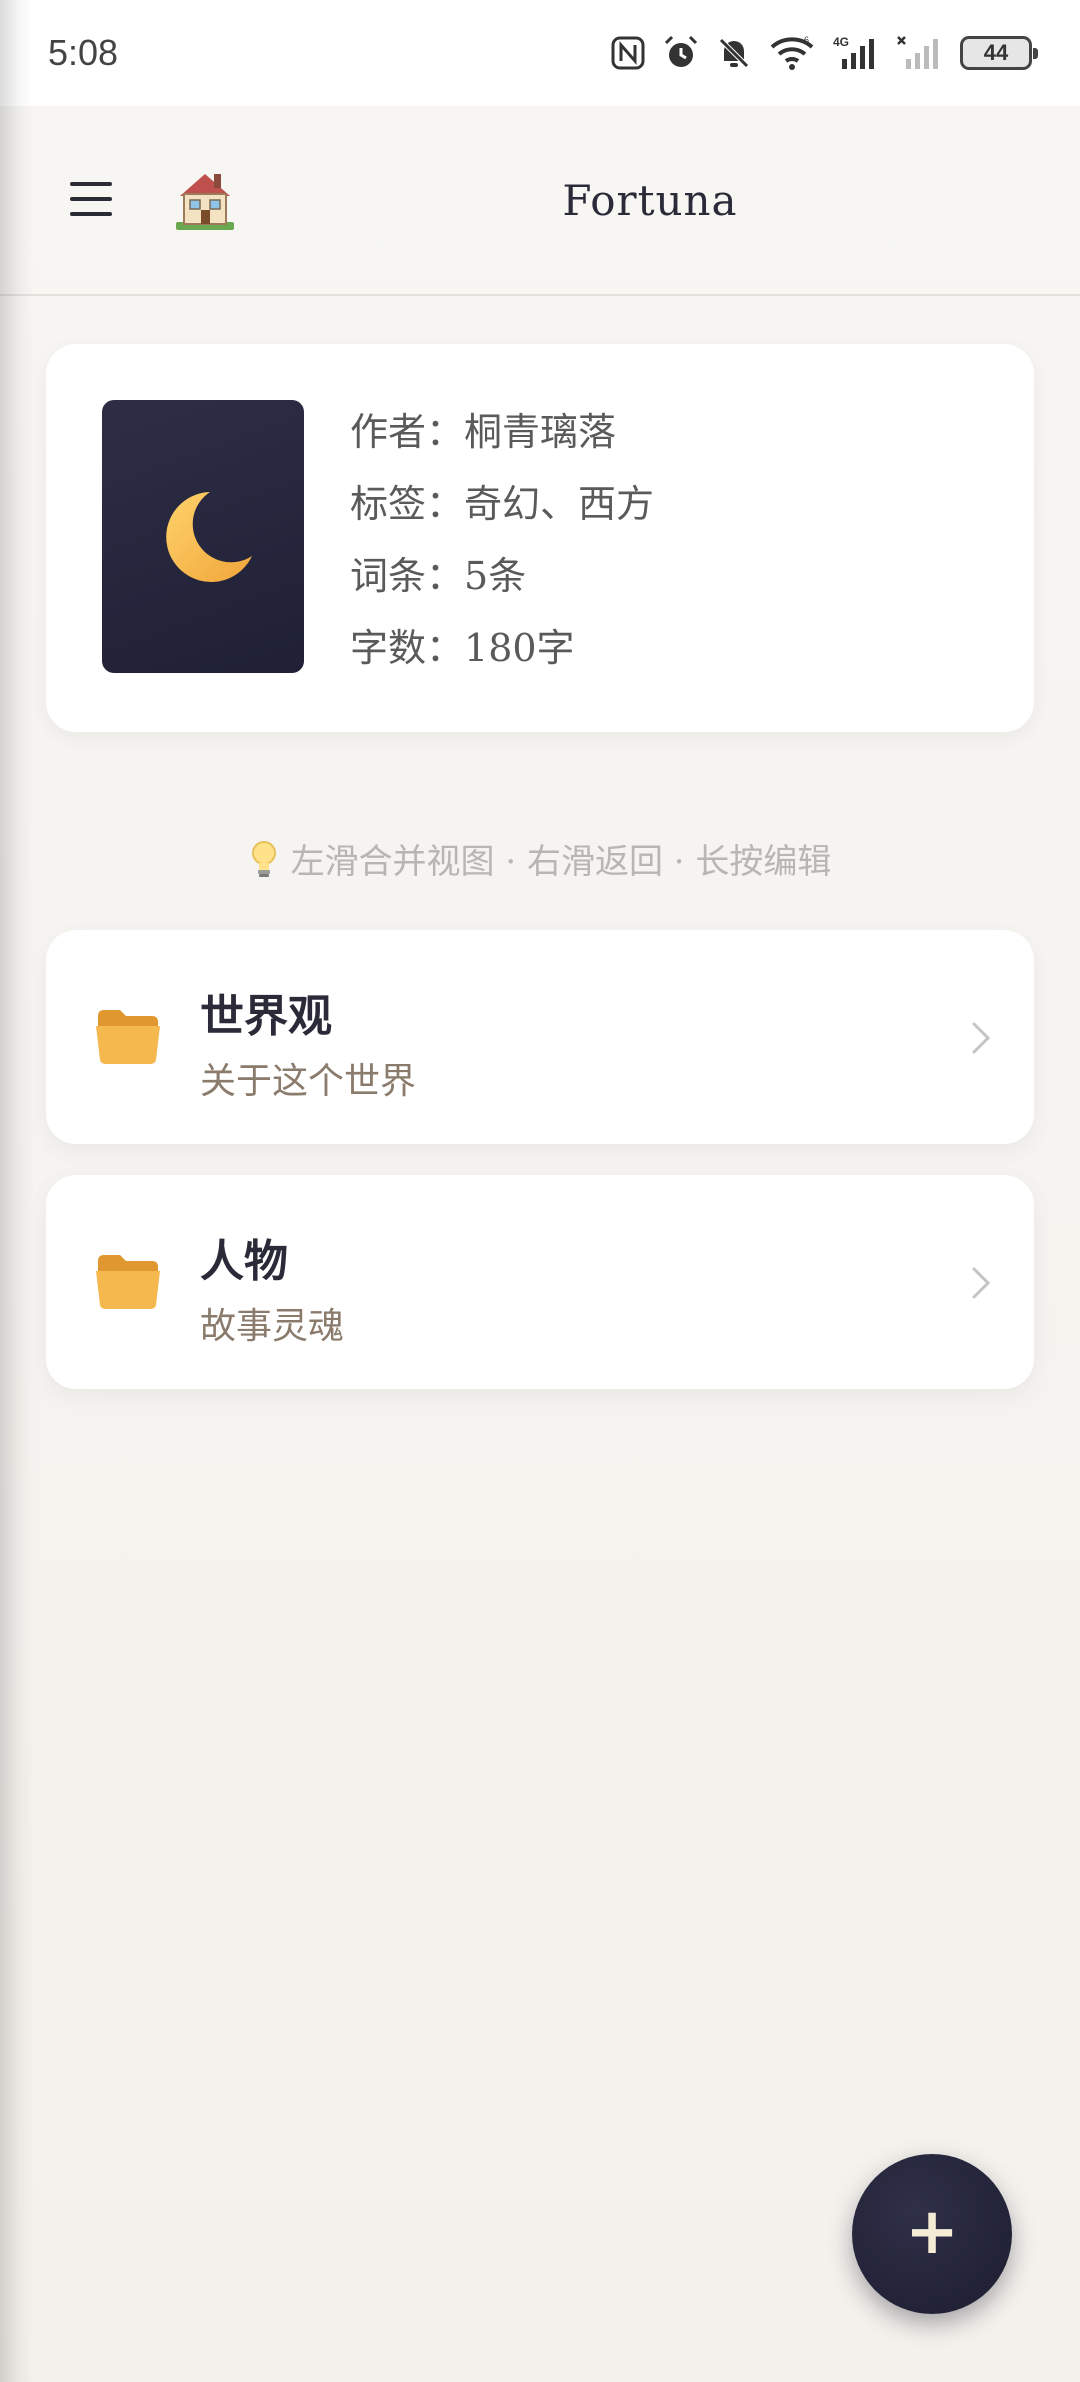  What do you see at coordinates (205, 199) in the screenshot?
I see `house-icon` at bounding box center [205, 199].